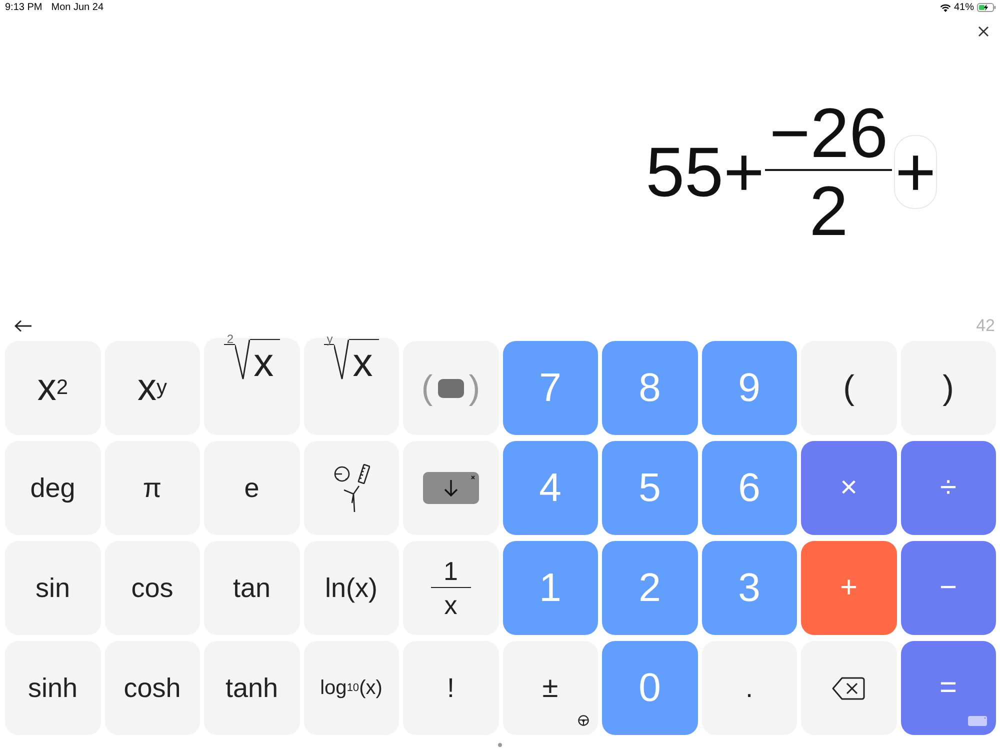 This screenshot has width=1000, height=750. I want to click on backspace-icon, so click(849, 688).